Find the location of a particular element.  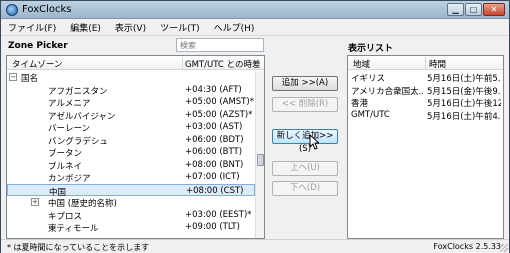

zone-label: カンボジア is located at coordinates (69, 179).